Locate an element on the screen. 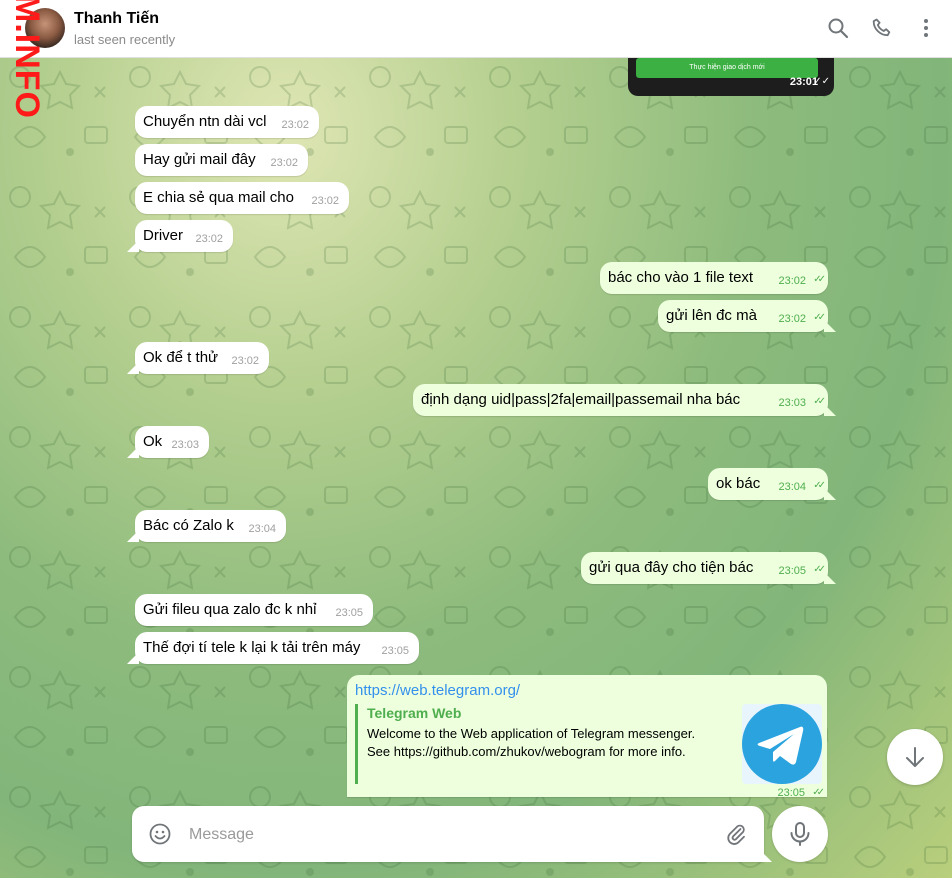  telegram-logo-icon is located at coordinates (782, 744).